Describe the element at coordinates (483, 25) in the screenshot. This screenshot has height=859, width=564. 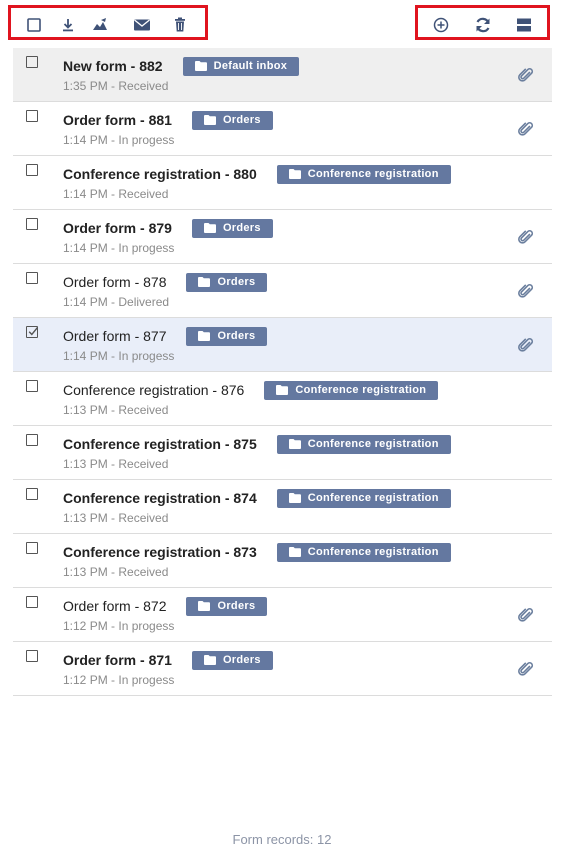
I see `refresh-icon` at that location.